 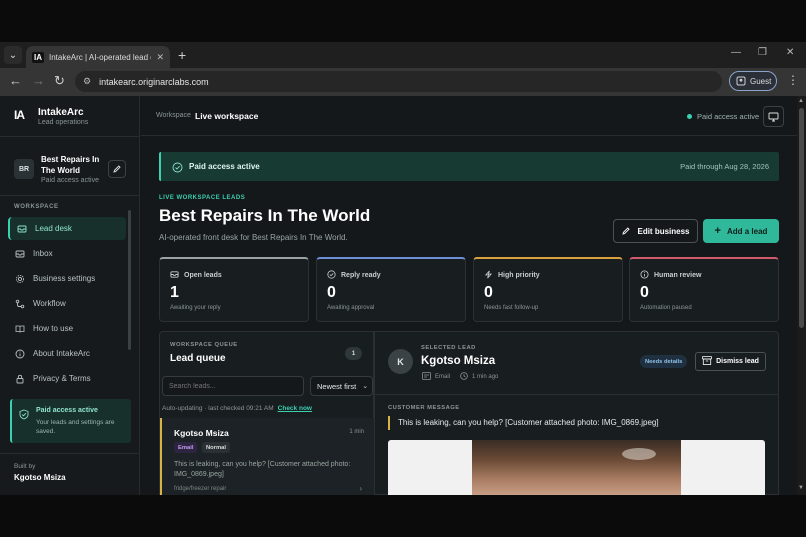 I want to click on edit-business-button: Edit business, so click(x=655, y=231).